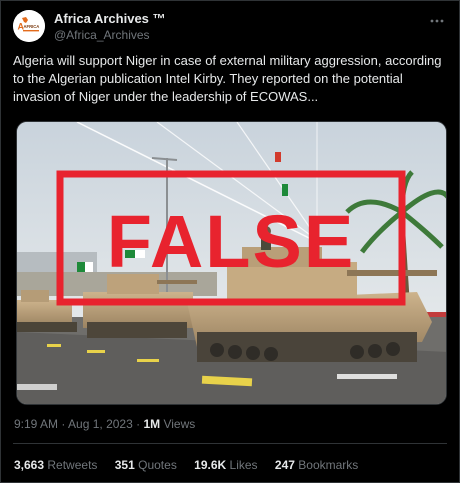  I want to click on views-count: 1M, so click(152, 424).